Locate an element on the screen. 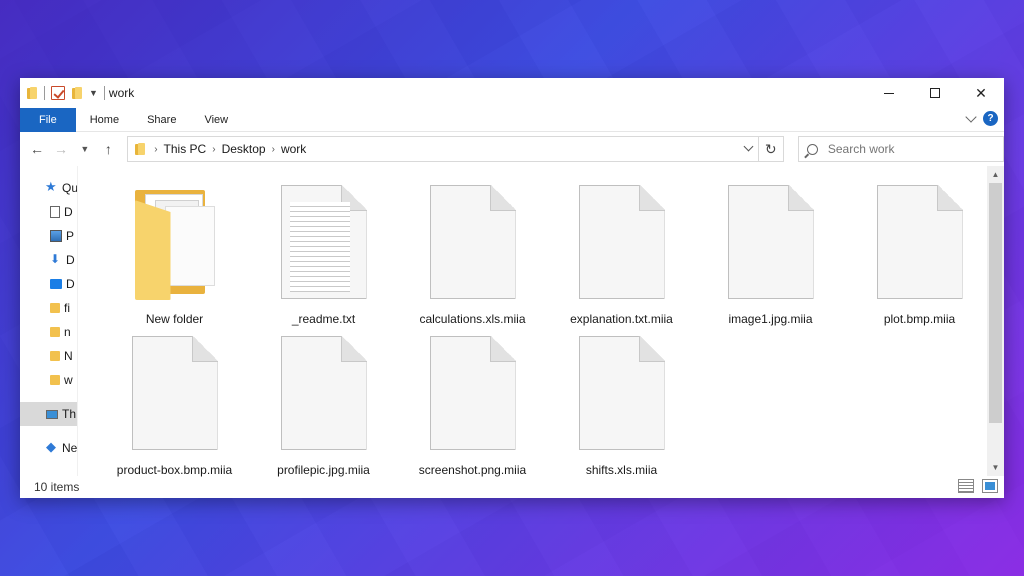 This screenshot has width=1024, height=576. tab-file: File is located at coordinates (48, 119).